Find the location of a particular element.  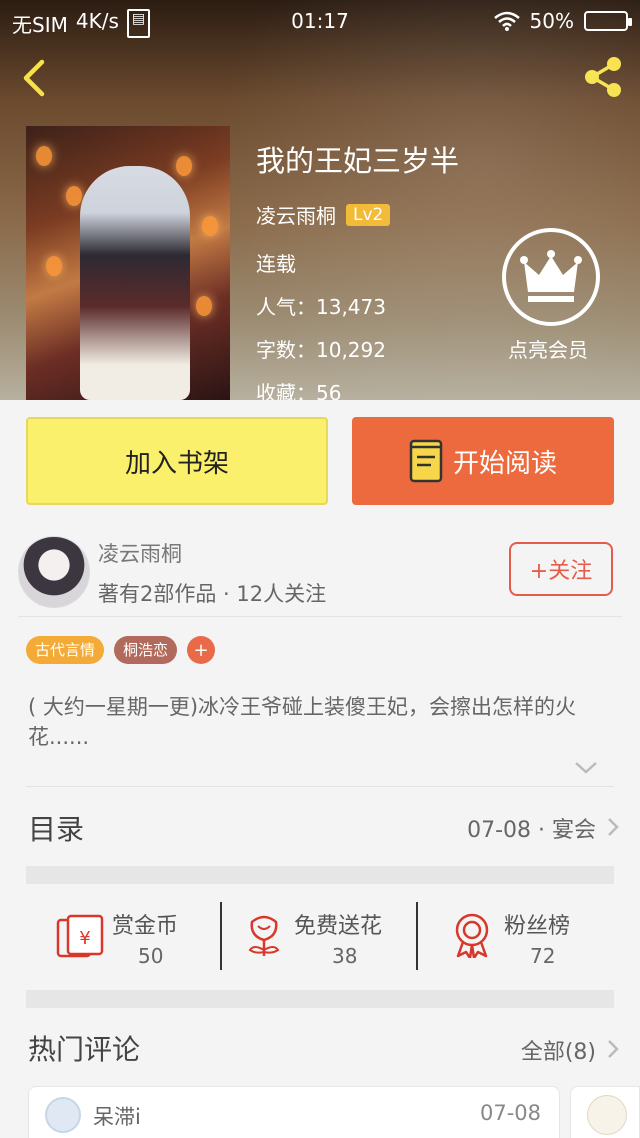

toc-title: 目录 is located at coordinates (56, 829).